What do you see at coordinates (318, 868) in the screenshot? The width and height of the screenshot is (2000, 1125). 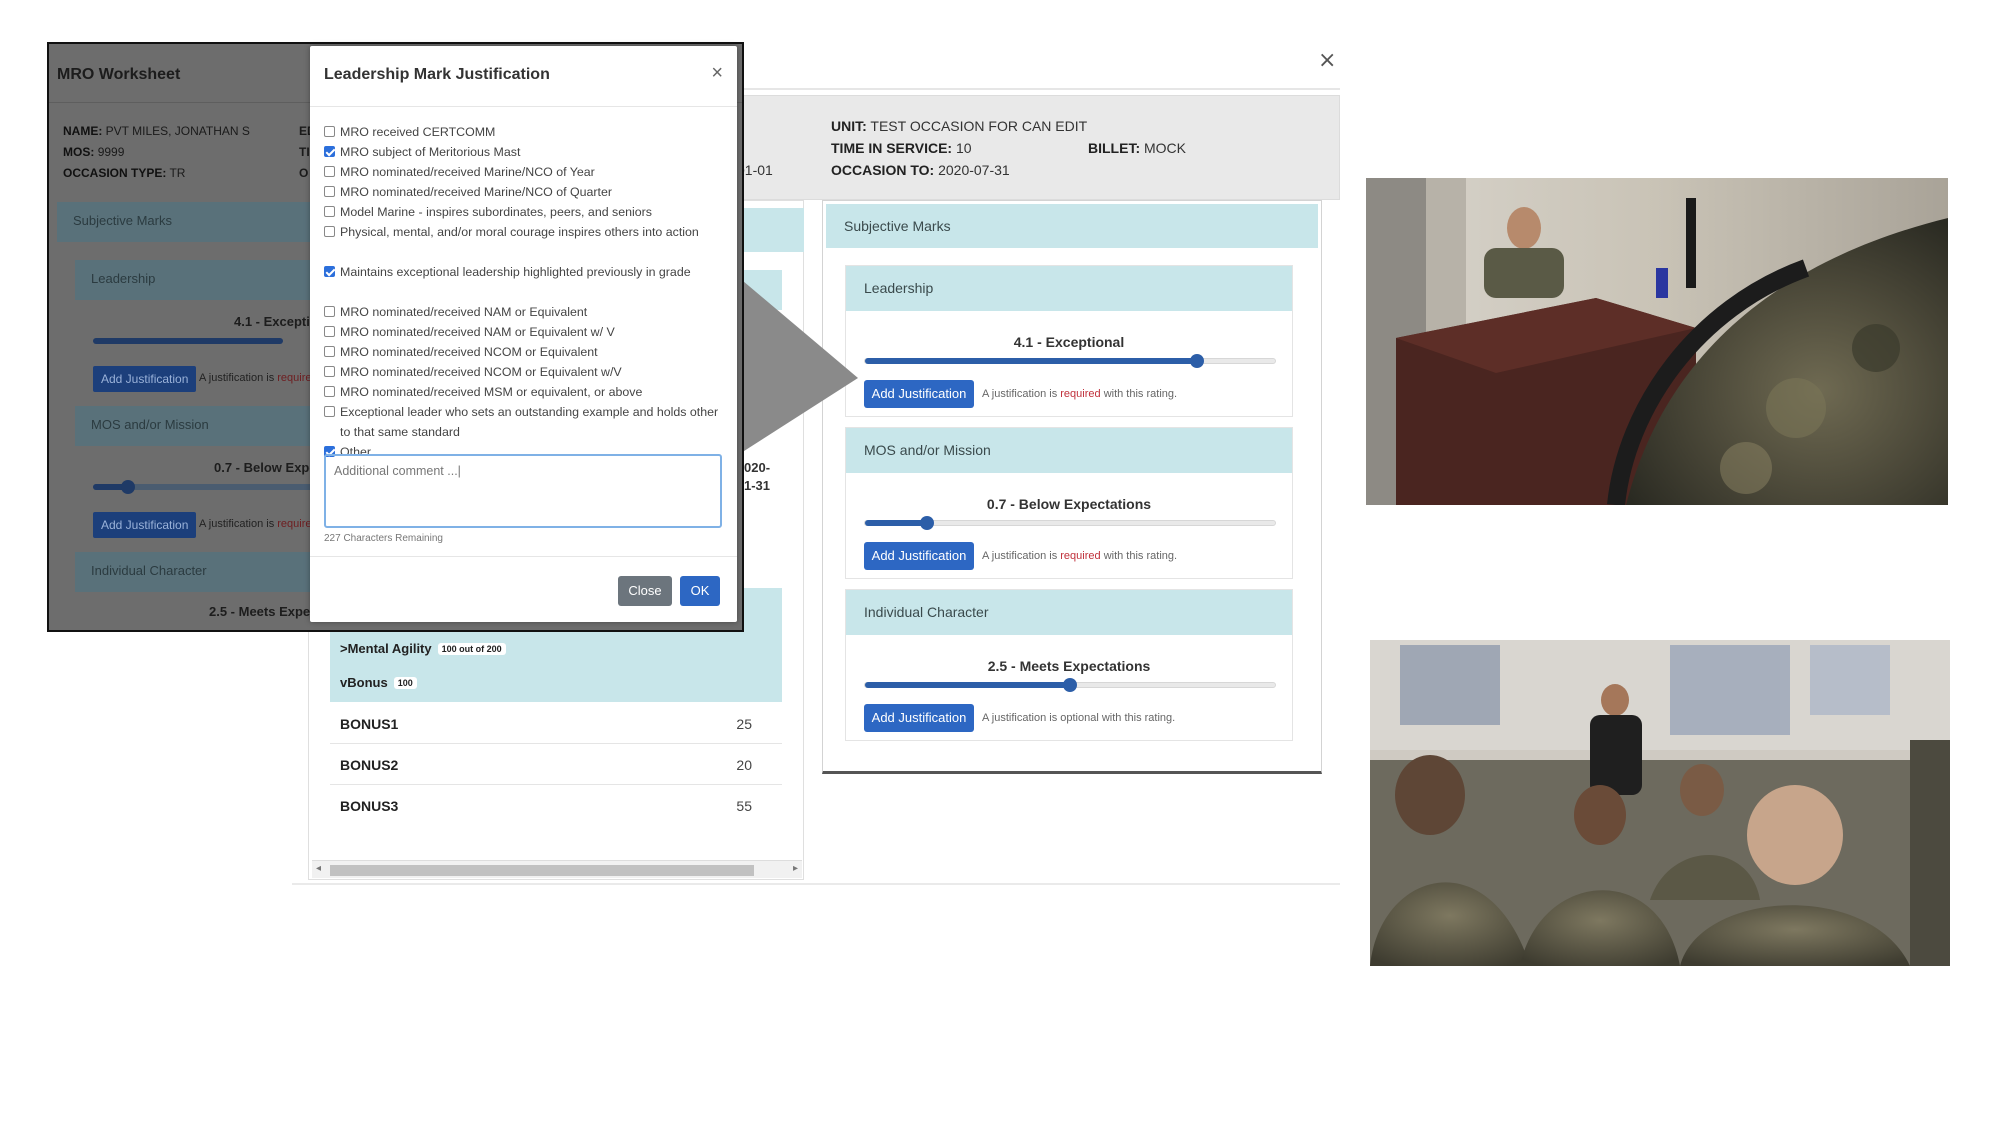 I see `scroll-left-icon: ◂` at bounding box center [318, 868].